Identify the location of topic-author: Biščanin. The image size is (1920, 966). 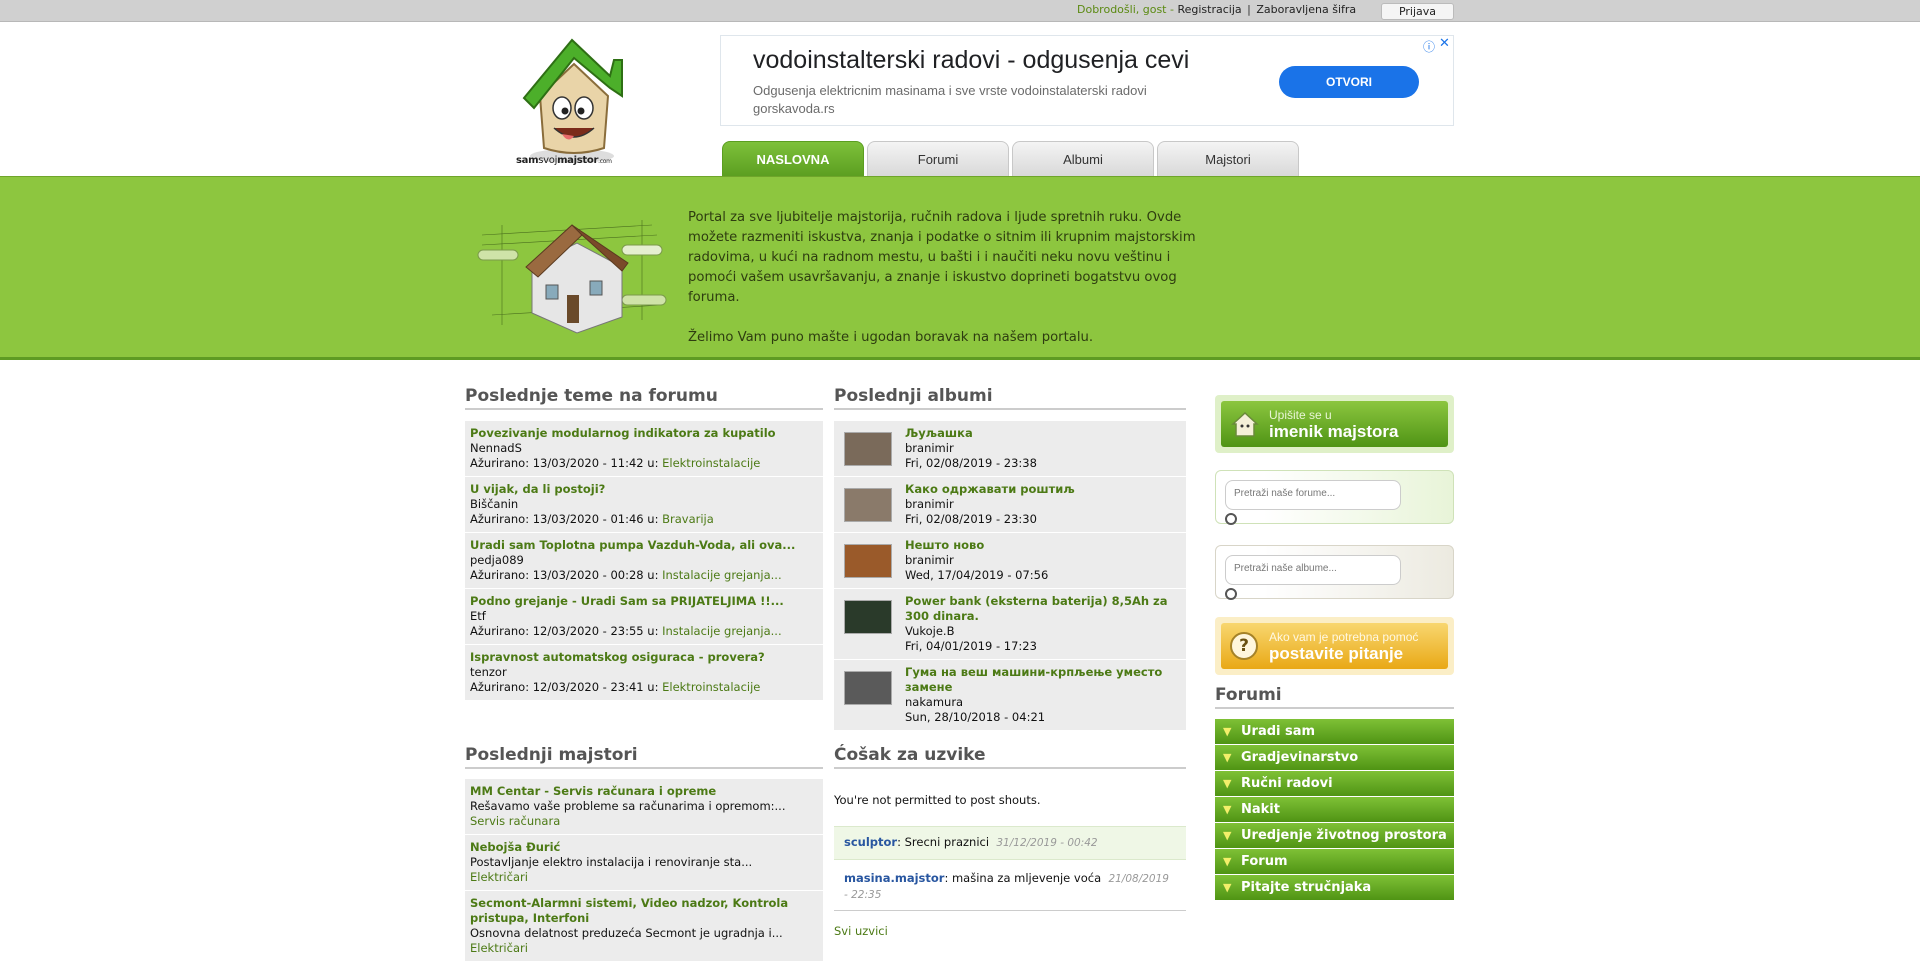
(494, 504).